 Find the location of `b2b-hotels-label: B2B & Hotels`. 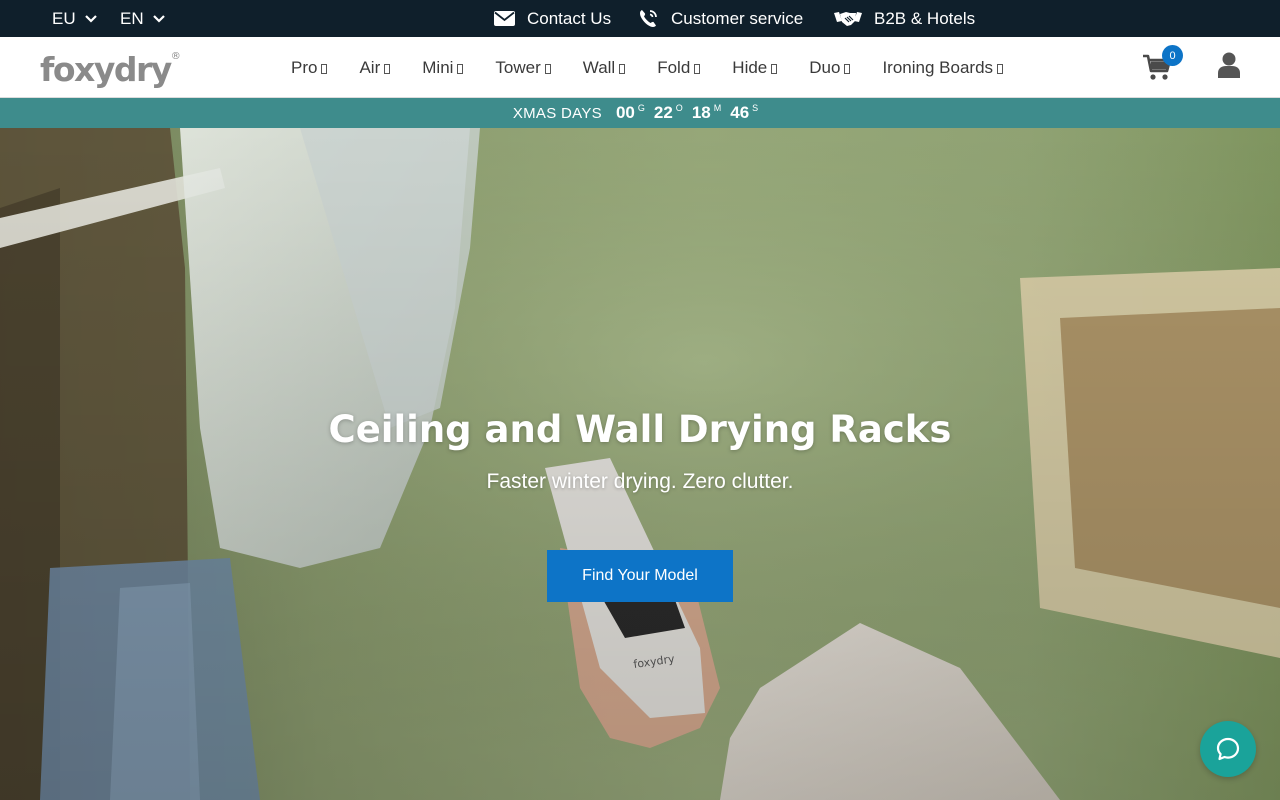

b2b-hotels-label: B2B & Hotels is located at coordinates (925, 18).